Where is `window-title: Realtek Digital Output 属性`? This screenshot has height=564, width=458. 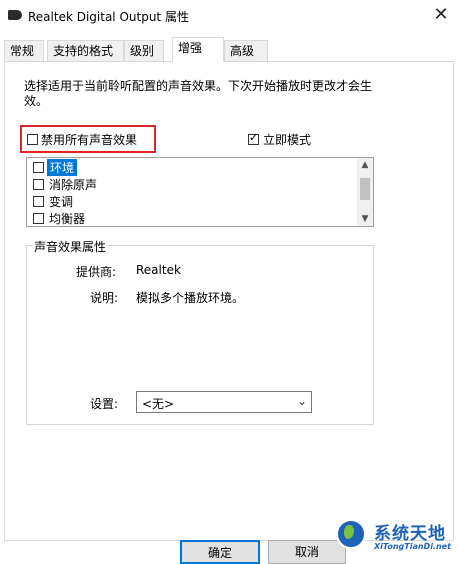 window-title: Realtek Digital Output 属性 is located at coordinates (108, 17).